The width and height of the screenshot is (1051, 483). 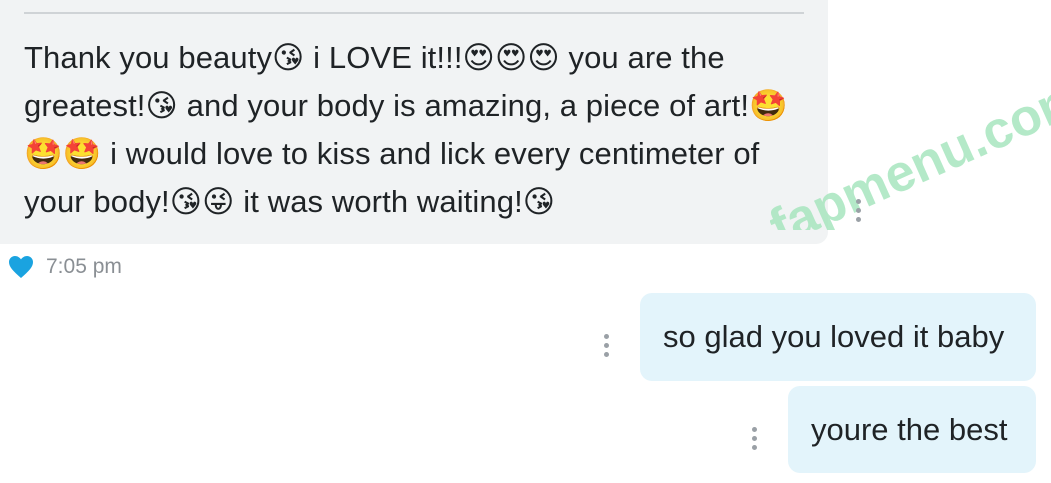 I want to click on outgoing-message-bubble: youre the best, so click(x=912, y=429).